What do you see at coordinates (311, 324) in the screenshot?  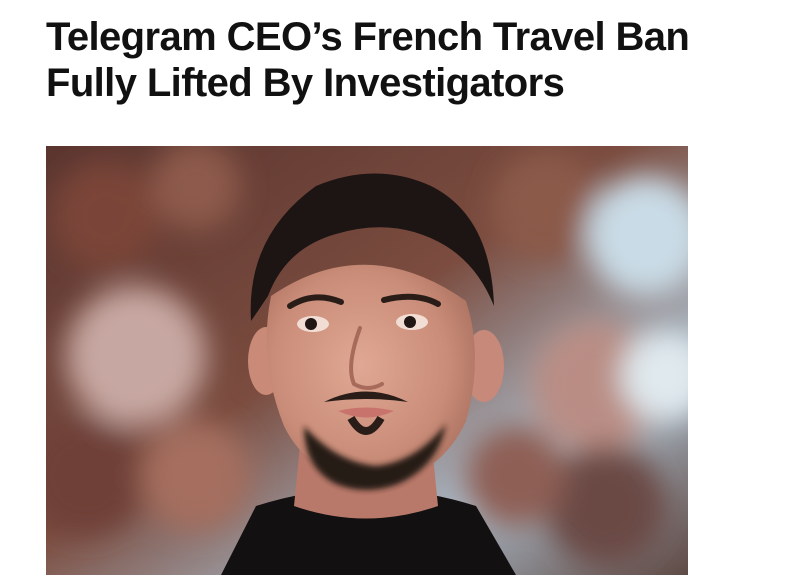 I see `left-pupil` at bounding box center [311, 324].